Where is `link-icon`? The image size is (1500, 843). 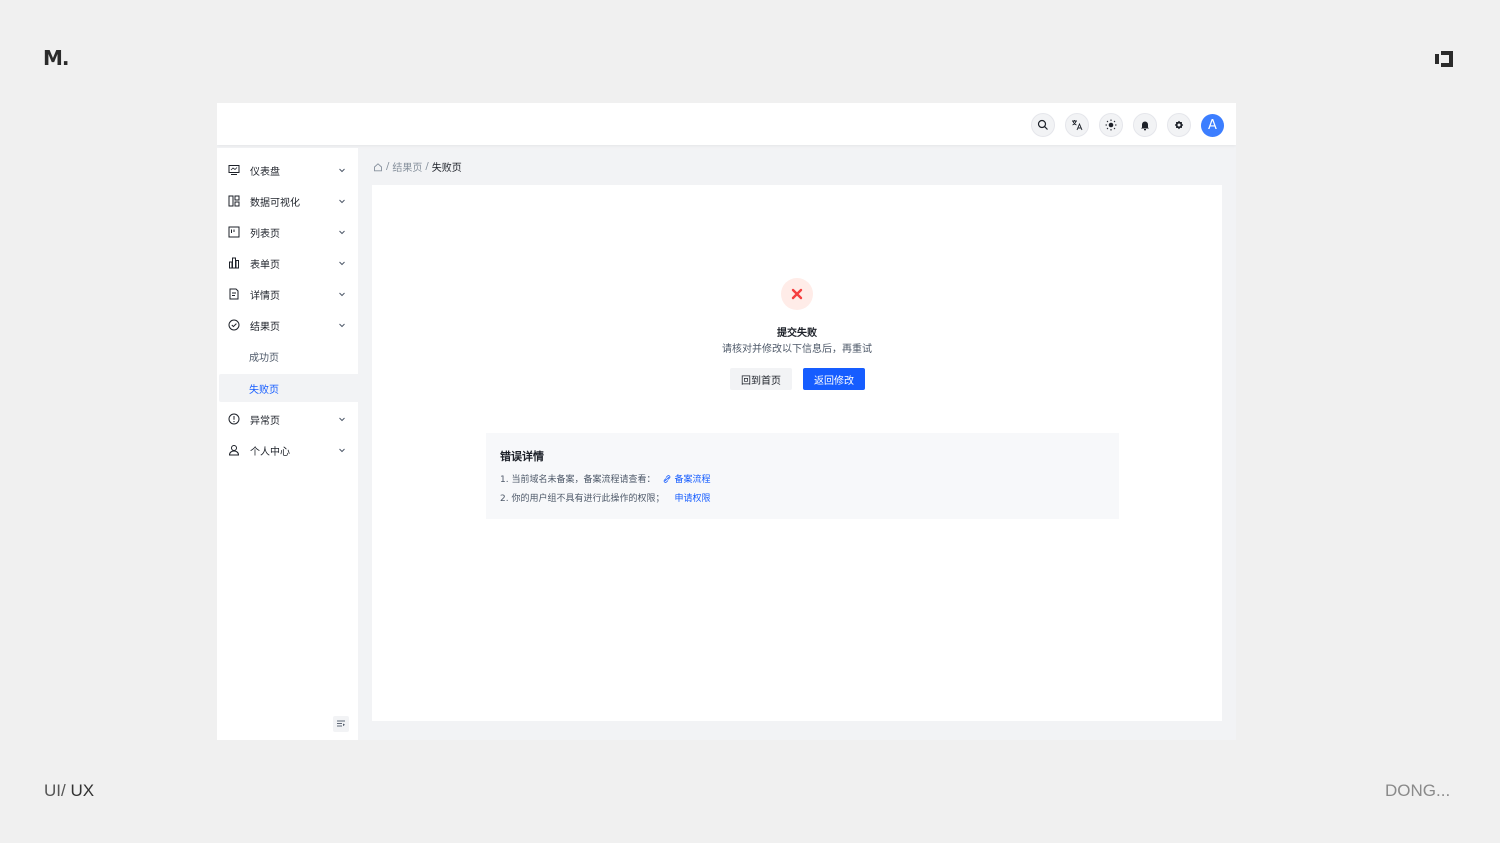 link-icon is located at coordinates (667, 478).